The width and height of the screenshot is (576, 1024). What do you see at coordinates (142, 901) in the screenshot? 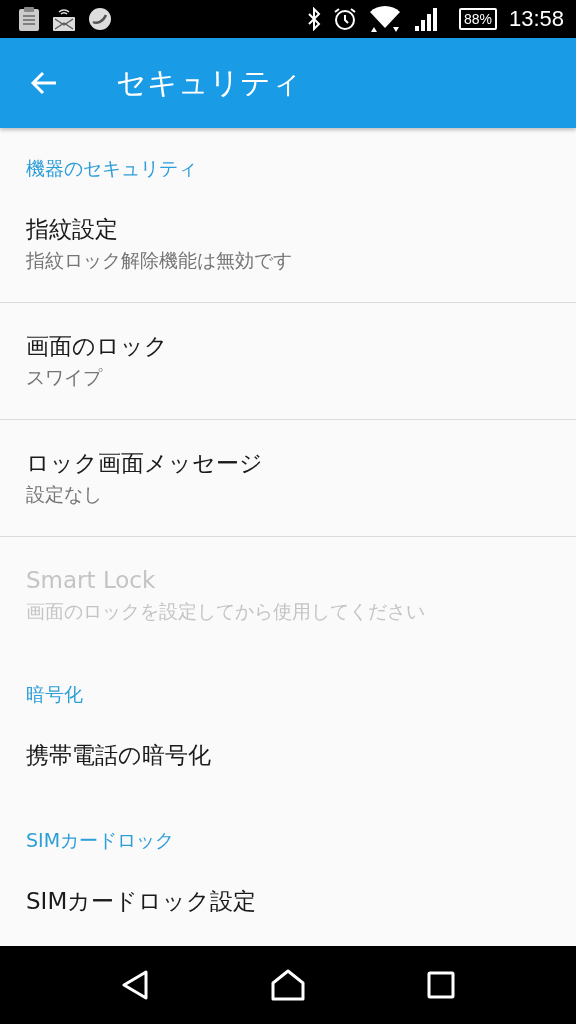
I see `item-title: SIMカードロック設定` at bounding box center [142, 901].